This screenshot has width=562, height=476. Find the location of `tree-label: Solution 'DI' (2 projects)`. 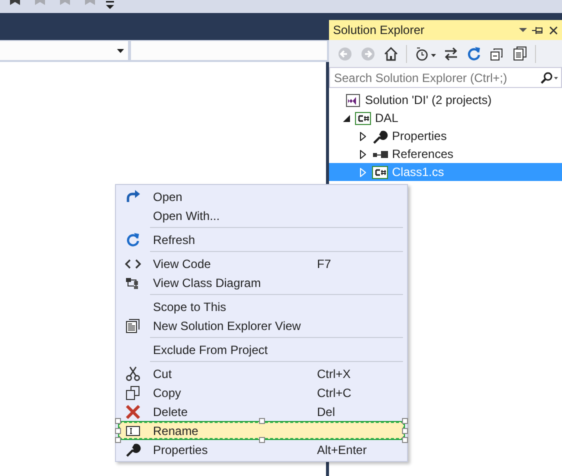

tree-label: Solution 'DI' (2 projects) is located at coordinates (428, 100).